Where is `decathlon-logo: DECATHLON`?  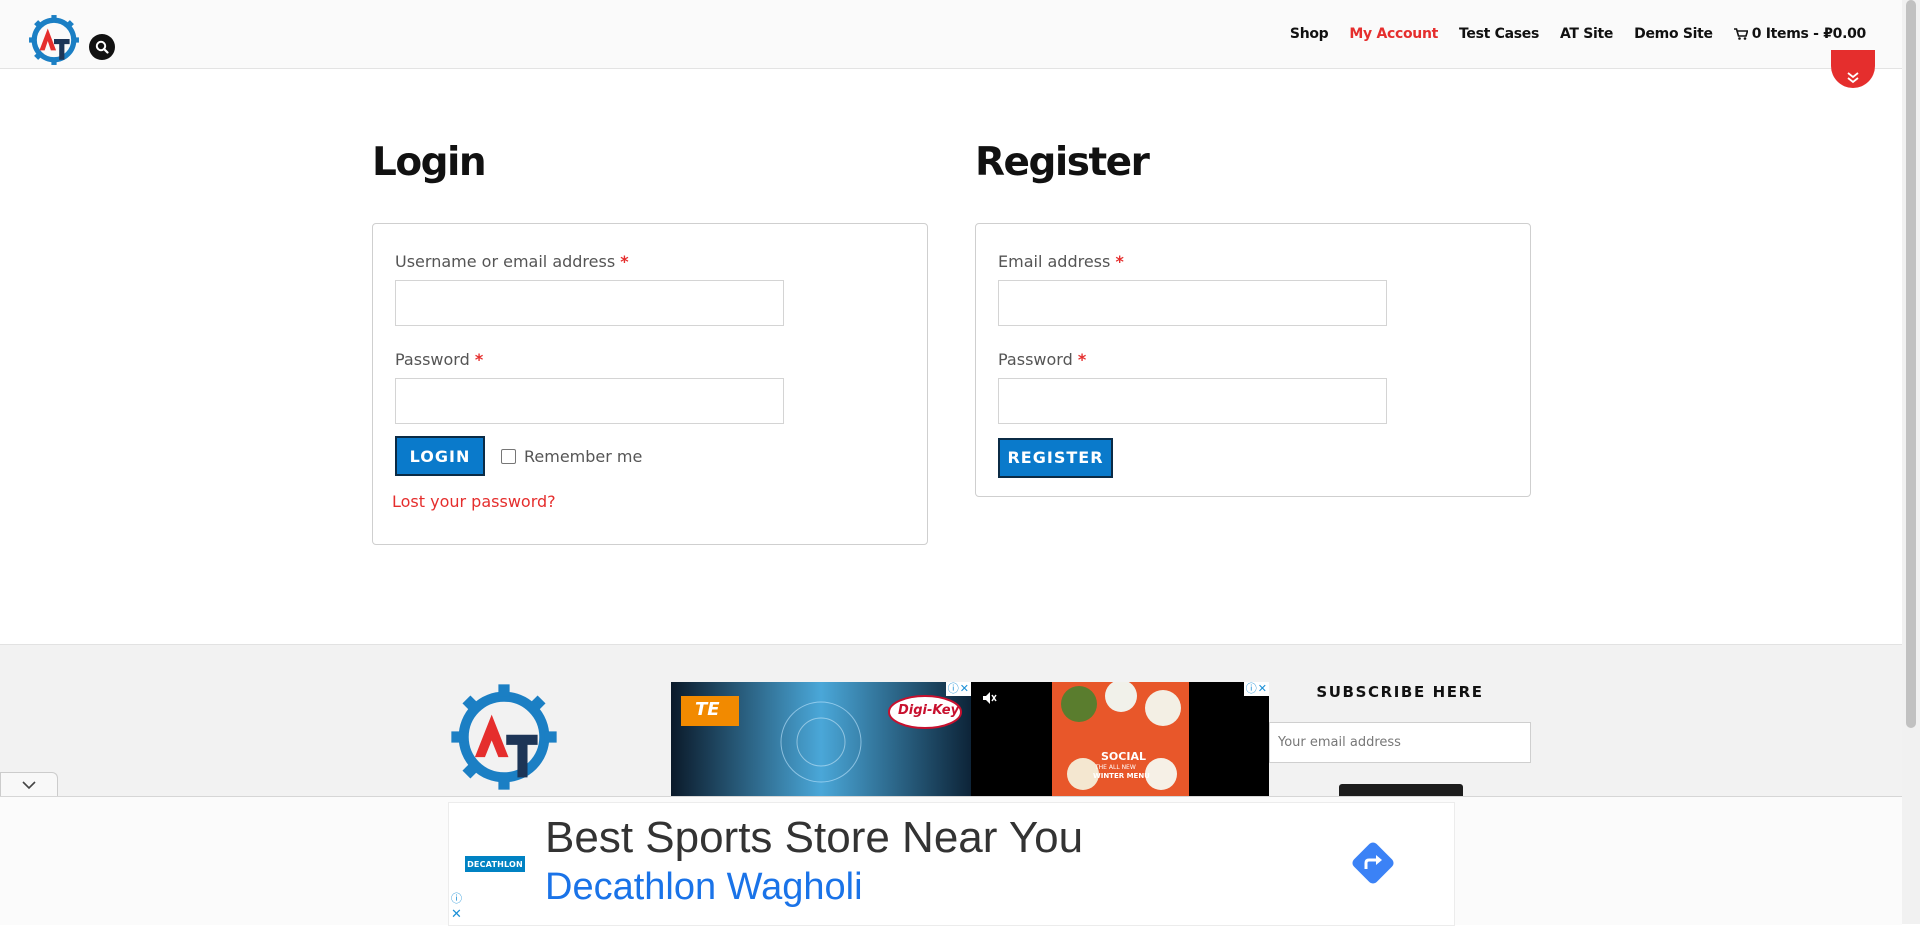
decathlon-logo: DECATHLON is located at coordinates (495, 864).